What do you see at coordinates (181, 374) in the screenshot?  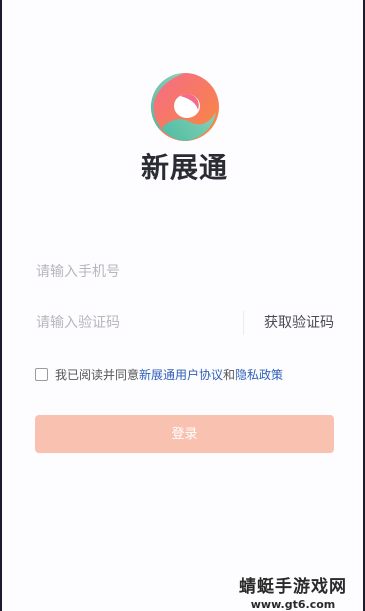 I see `user-agreement-link: 新展通用户协议` at bounding box center [181, 374].